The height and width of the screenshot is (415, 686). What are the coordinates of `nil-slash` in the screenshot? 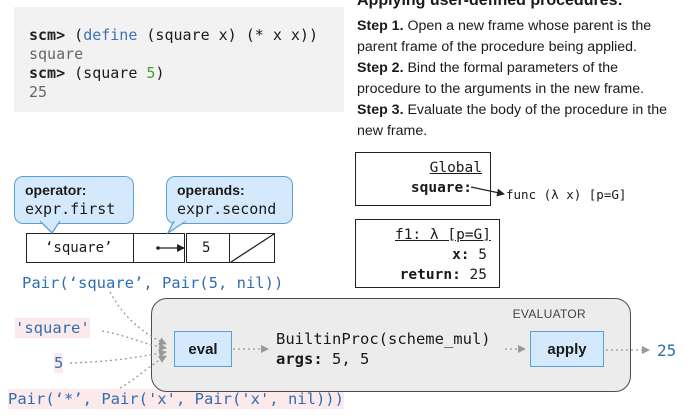 It's located at (252, 248).